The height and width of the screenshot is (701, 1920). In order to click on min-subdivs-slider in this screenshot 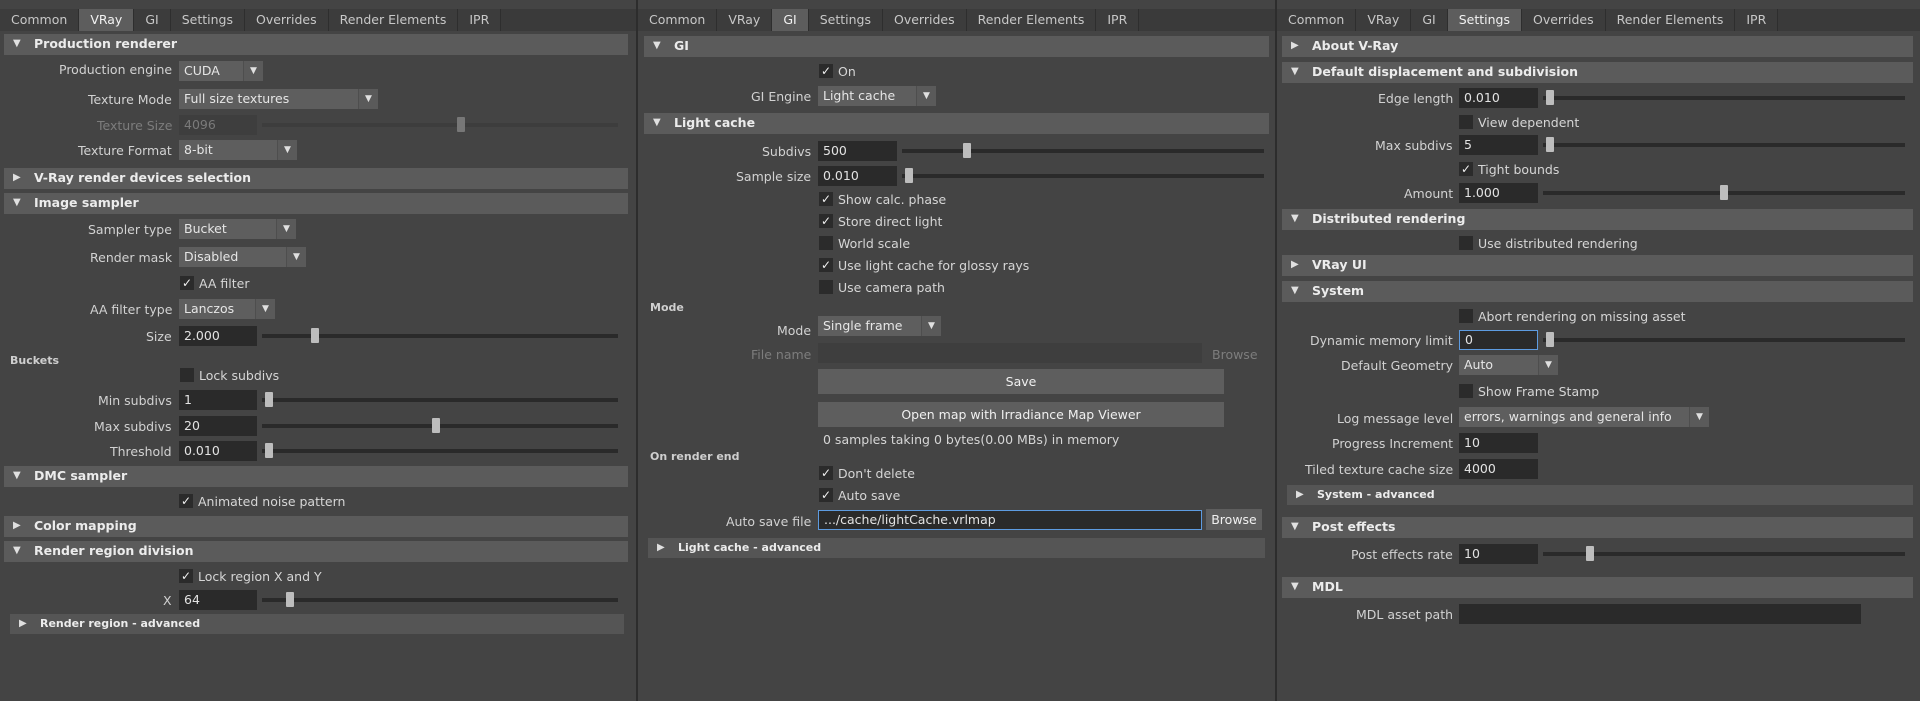, I will do `click(440, 399)`.